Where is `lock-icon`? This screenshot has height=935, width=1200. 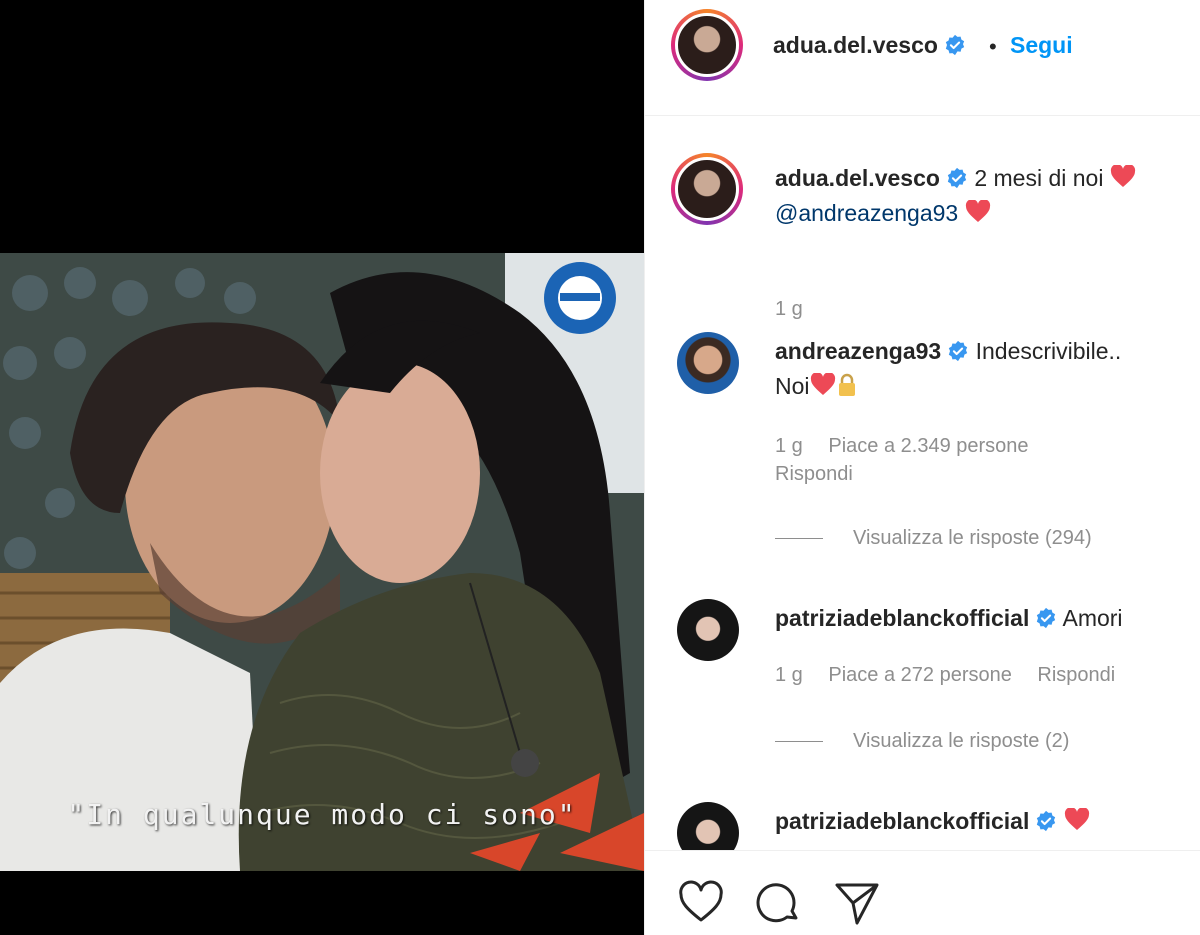 lock-icon is located at coordinates (846, 384).